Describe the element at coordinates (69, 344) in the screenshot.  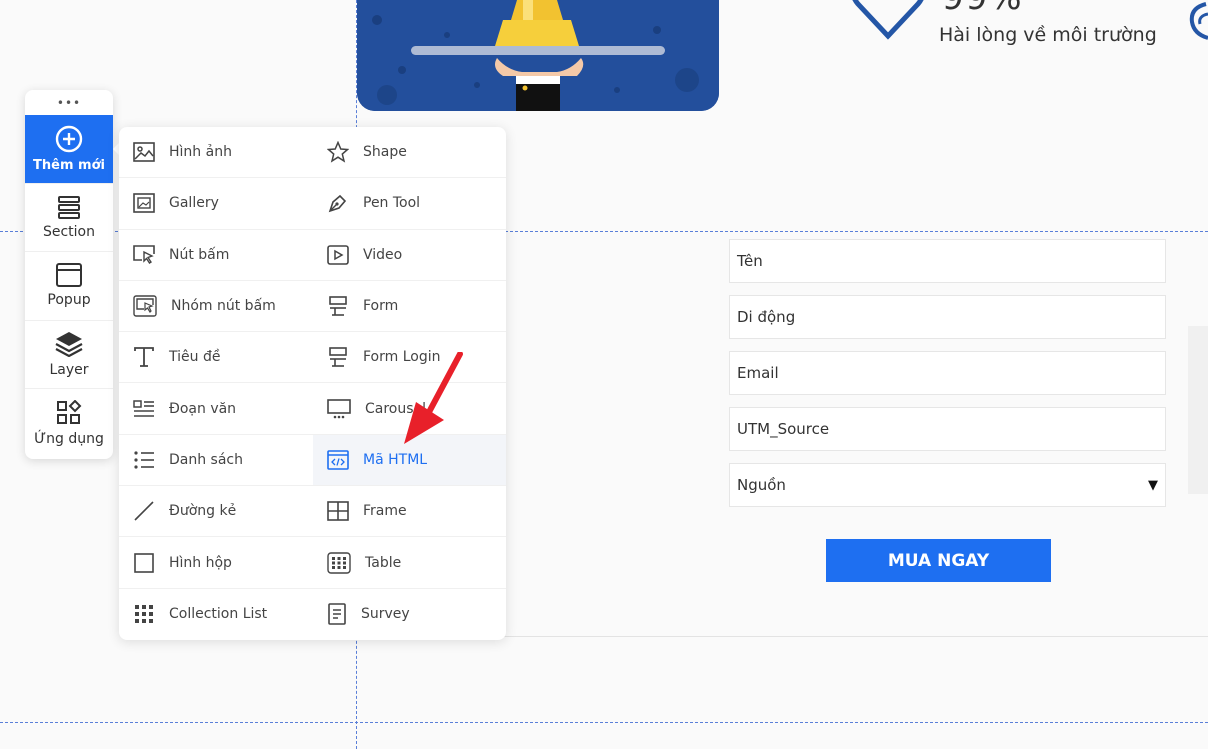
I see `layers-icon` at that location.